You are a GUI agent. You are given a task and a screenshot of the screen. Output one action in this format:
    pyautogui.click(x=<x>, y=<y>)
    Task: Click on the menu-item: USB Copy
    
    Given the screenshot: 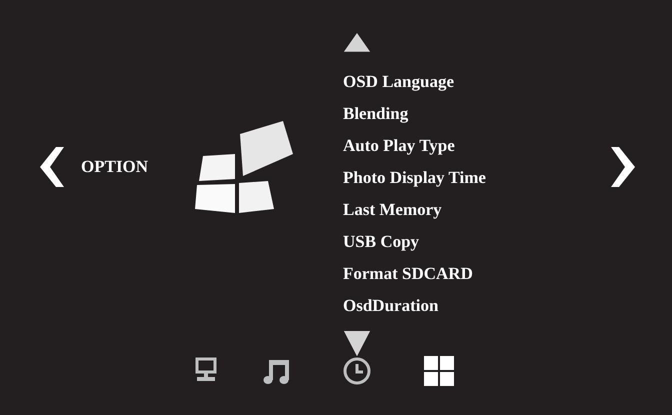 What is the action you would take?
    pyautogui.click(x=381, y=242)
    